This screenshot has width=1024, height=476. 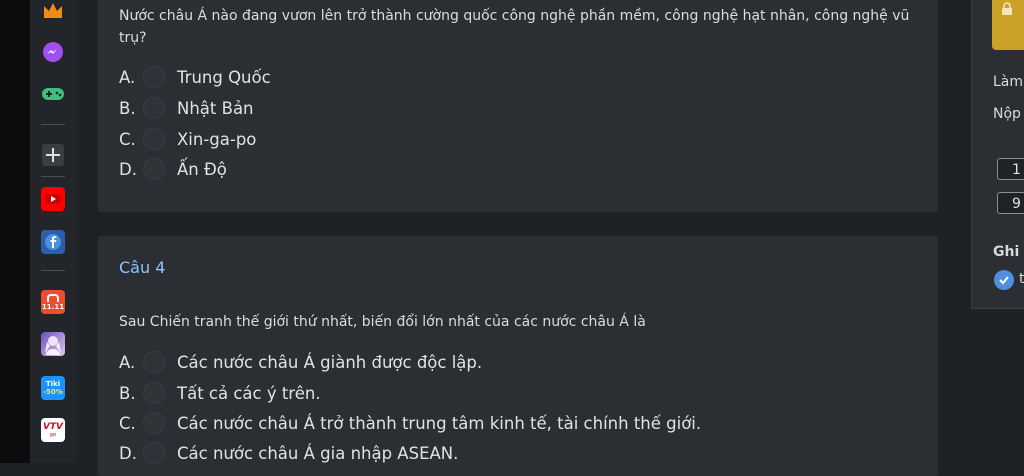 I want to click on question-nav-box: 9, so click(x=1010, y=203).